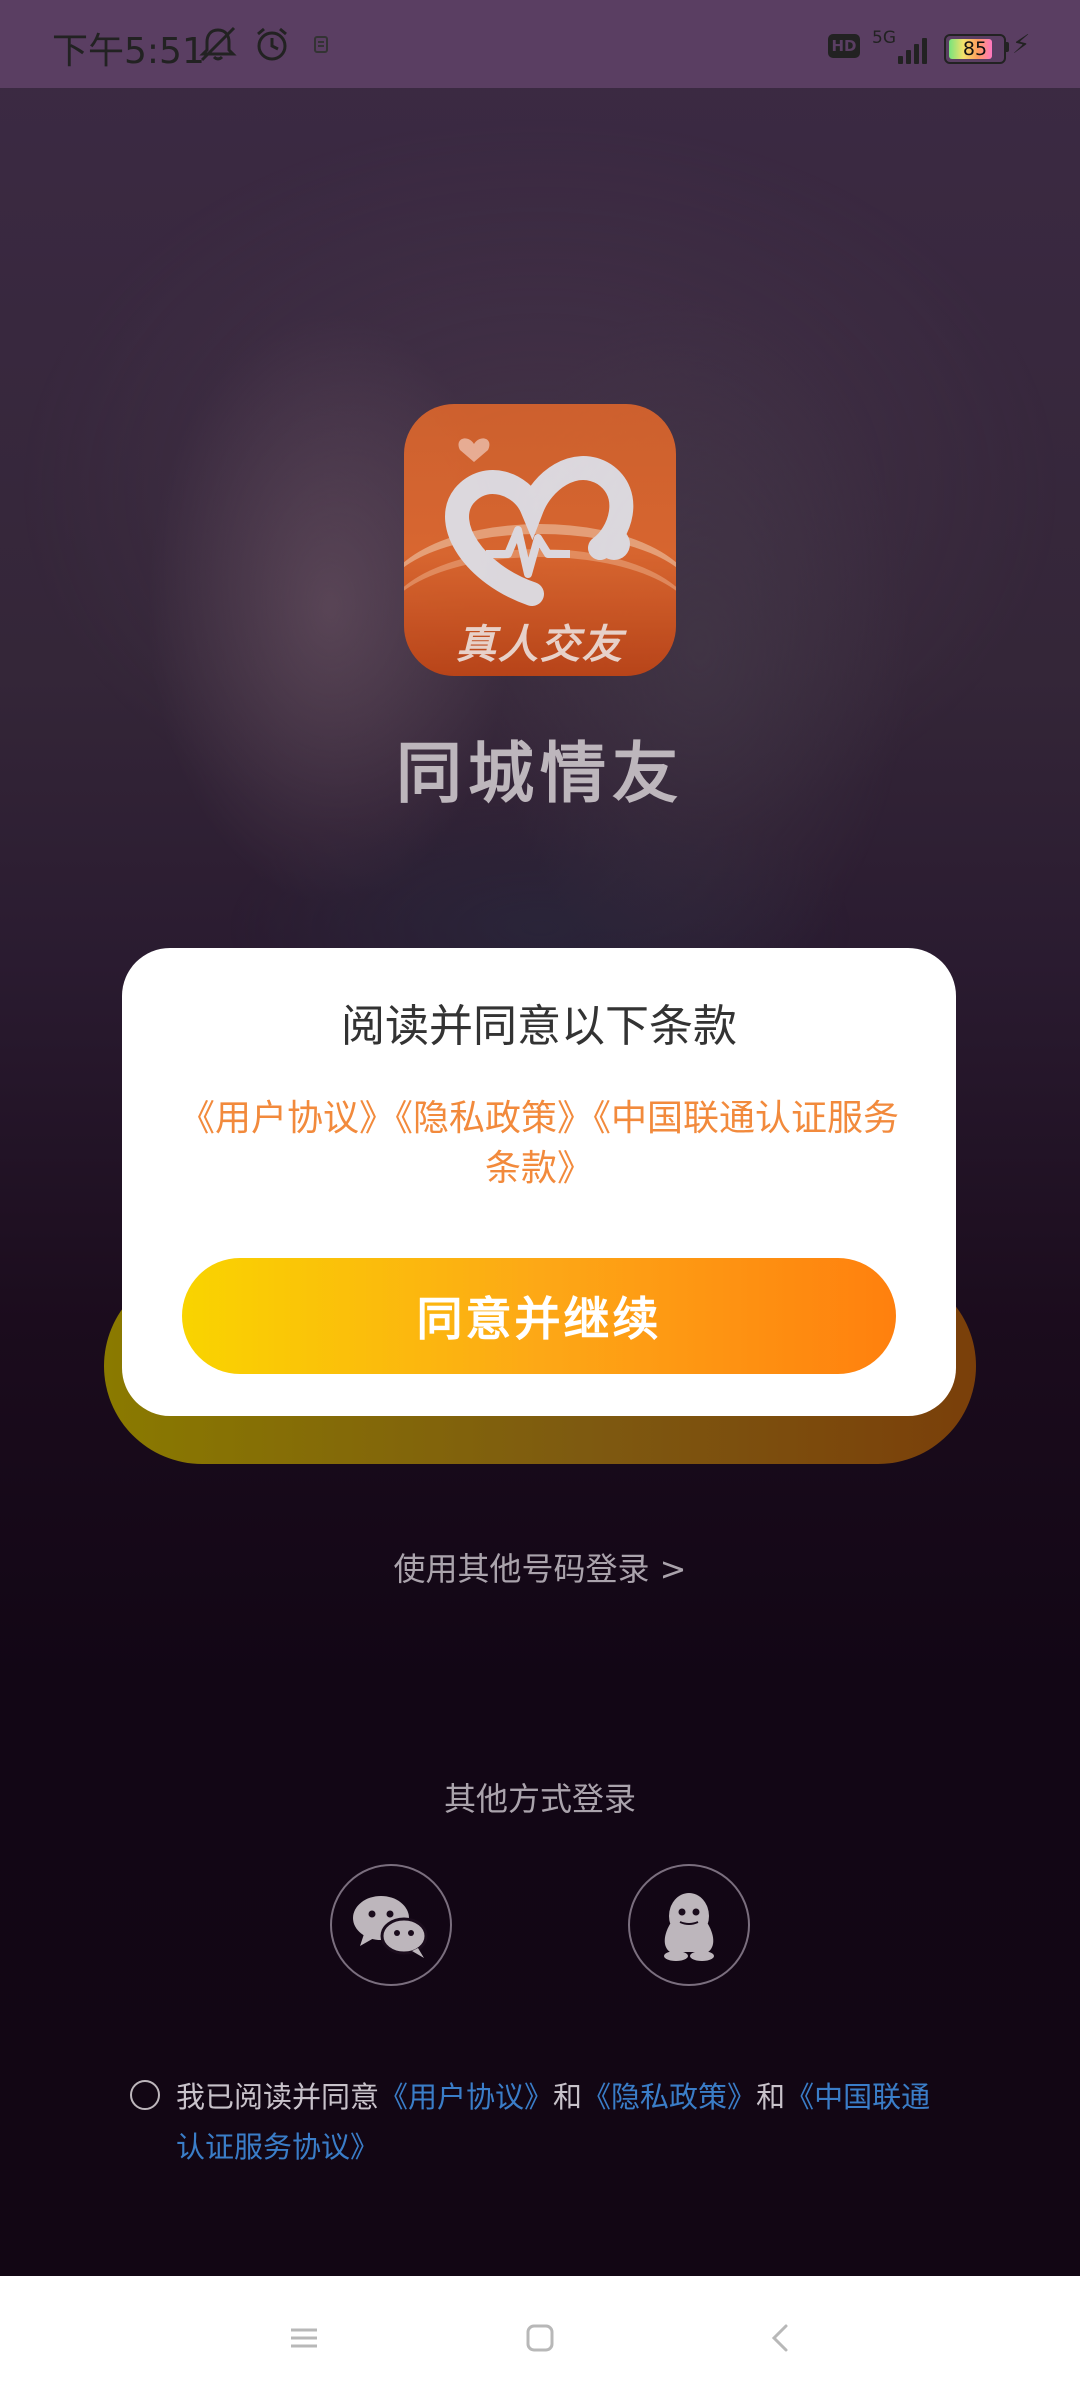  What do you see at coordinates (539, 1799) in the screenshot?
I see `other-methods-label: 其他方式登录` at bounding box center [539, 1799].